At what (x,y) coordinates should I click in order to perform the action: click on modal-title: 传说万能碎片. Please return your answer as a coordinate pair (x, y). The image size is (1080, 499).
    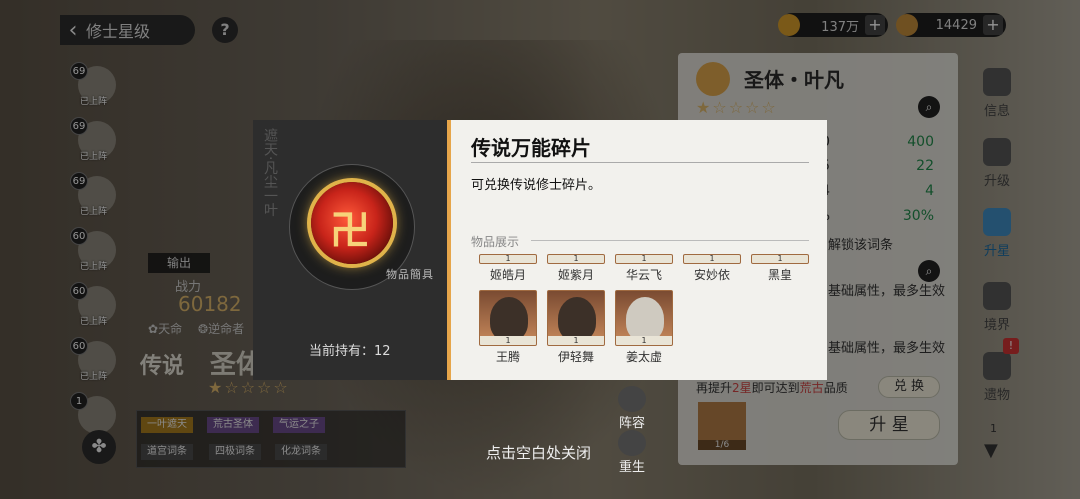
    Looking at the image, I should click on (531, 148).